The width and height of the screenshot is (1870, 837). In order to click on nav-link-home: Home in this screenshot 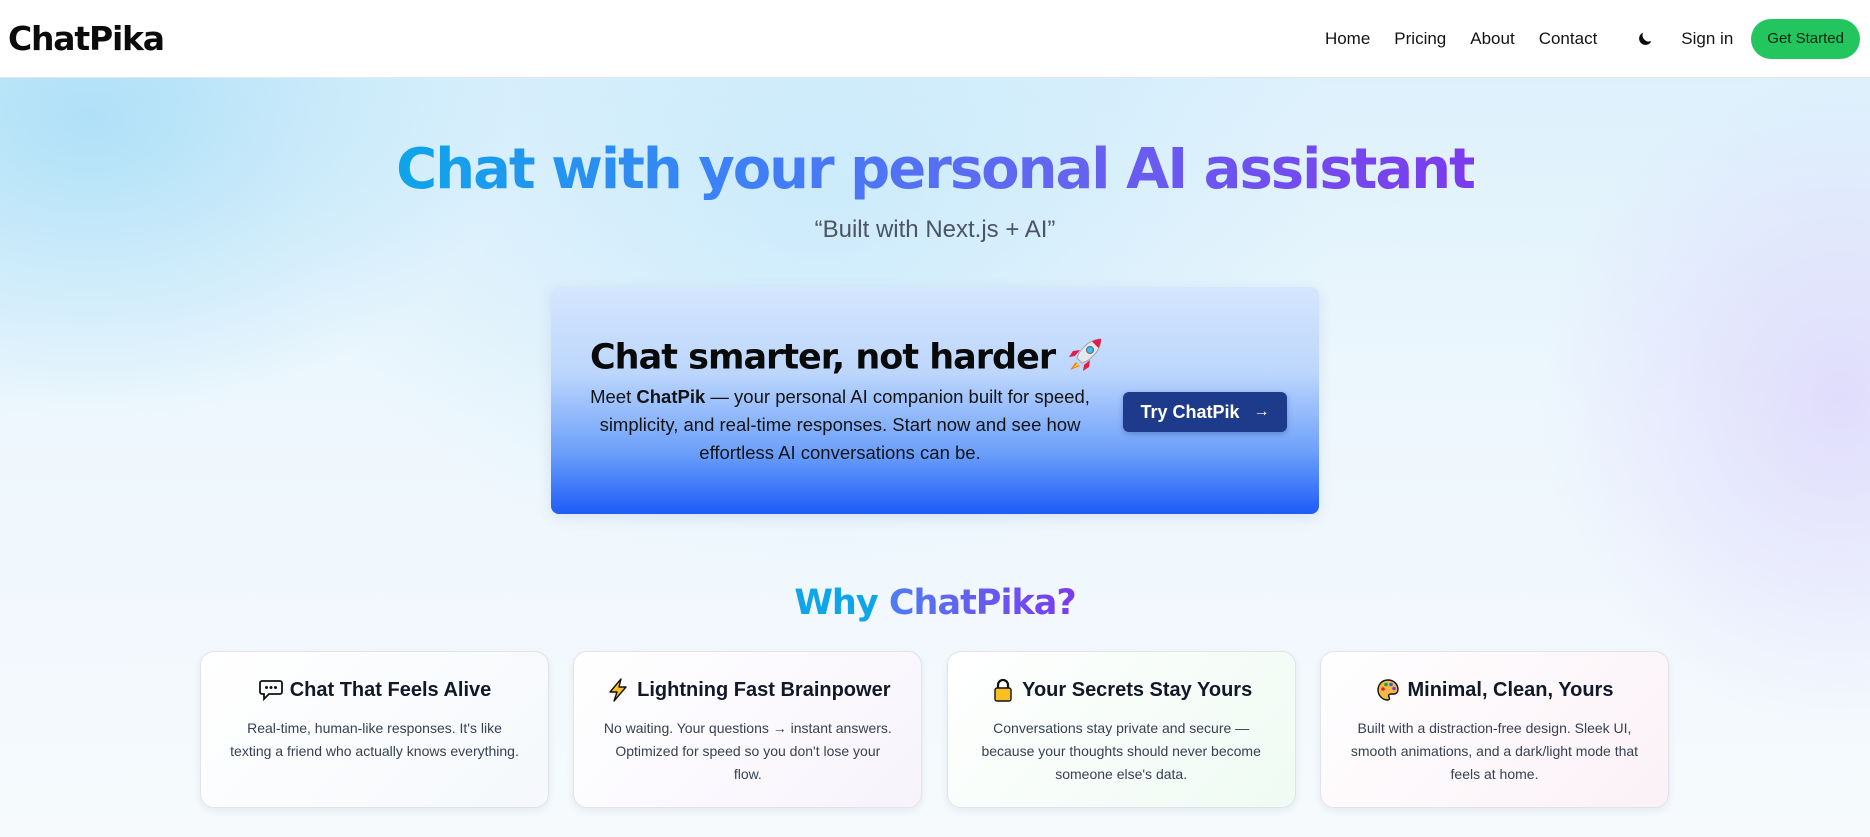, I will do `click(1347, 39)`.